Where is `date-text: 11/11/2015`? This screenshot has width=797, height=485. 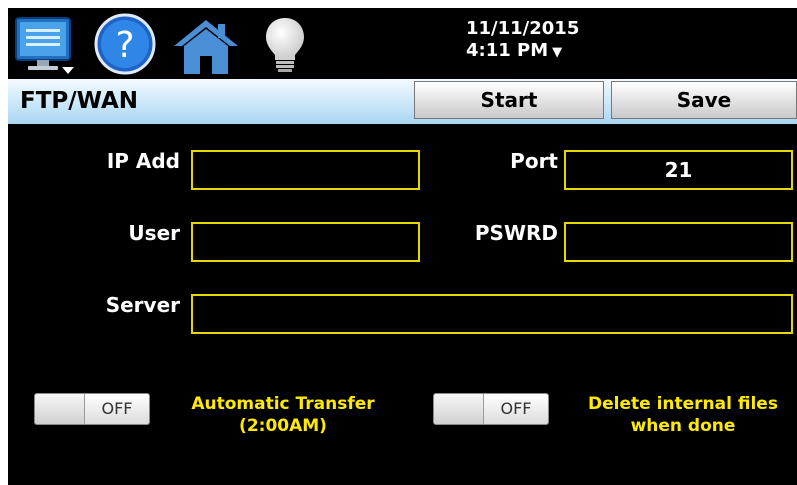
date-text: 11/11/2015 is located at coordinates (523, 28).